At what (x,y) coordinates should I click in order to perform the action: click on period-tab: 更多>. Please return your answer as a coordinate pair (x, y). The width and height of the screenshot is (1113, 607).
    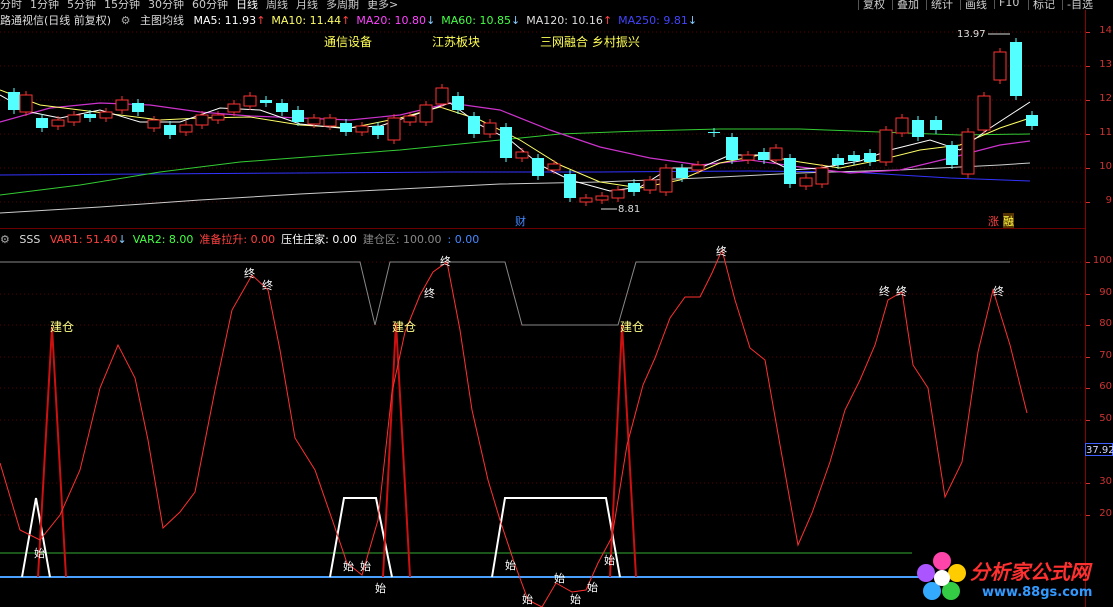
    Looking at the image, I should click on (382, 5).